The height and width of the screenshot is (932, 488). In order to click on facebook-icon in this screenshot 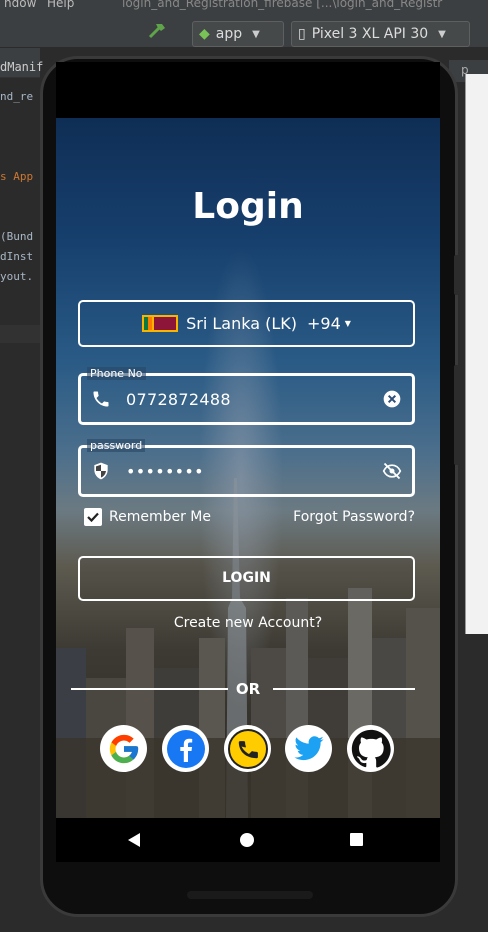, I will do `click(185, 748)`.